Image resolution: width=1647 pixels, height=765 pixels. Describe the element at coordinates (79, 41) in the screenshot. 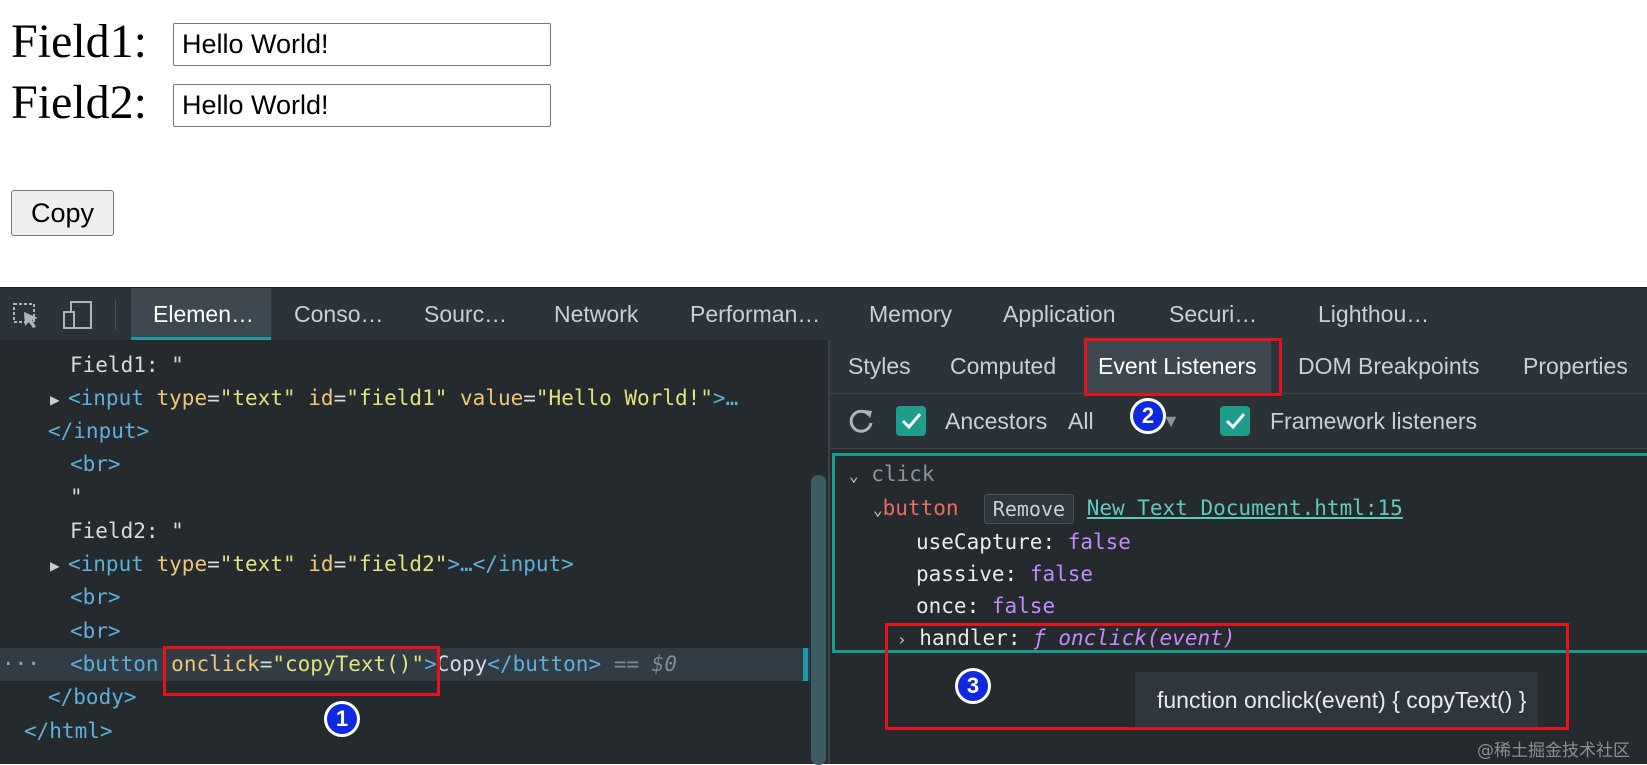

I see `field1-label: Field1:` at that location.